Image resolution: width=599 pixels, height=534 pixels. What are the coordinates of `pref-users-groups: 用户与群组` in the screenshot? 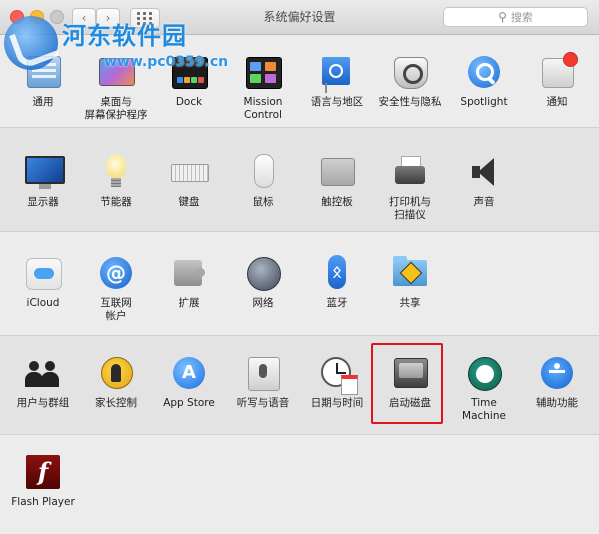 It's located at (43, 382).